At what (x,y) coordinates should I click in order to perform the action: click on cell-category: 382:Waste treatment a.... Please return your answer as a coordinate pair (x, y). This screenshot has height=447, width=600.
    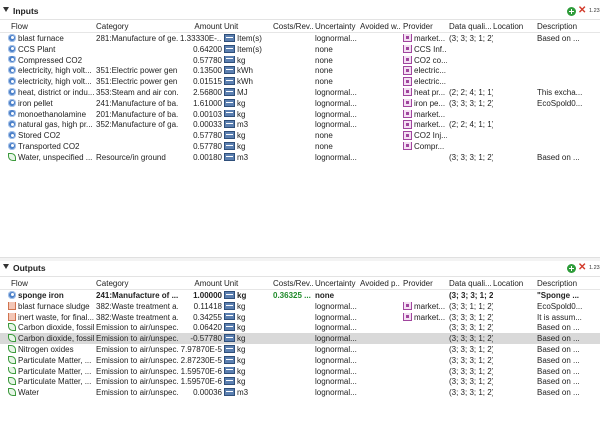
    Looking at the image, I should click on (137, 318).